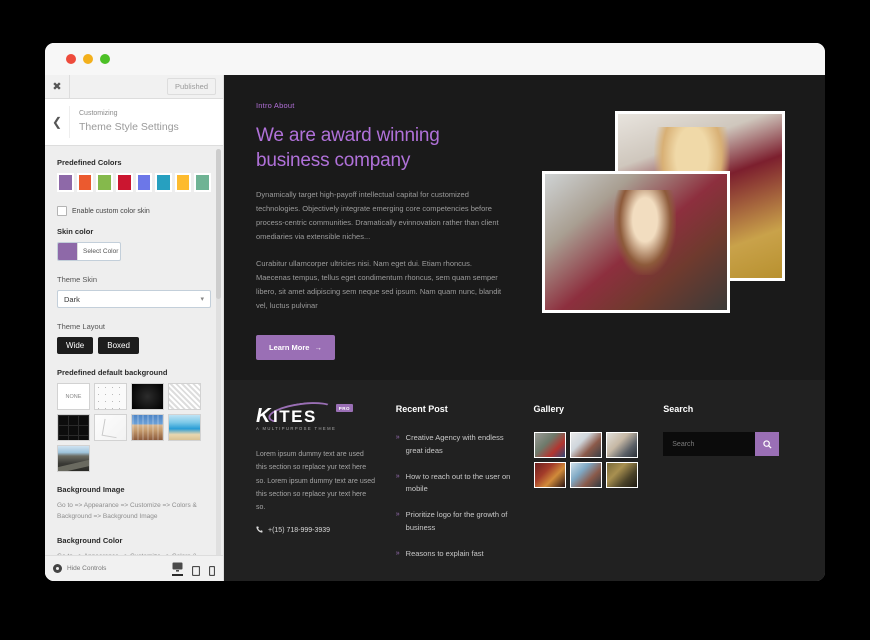 The height and width of the screenshot is (640, 870). Describe the element at coordinates (318, 347) in the screenshot. I see `arrow-right-icon: →` at that location.